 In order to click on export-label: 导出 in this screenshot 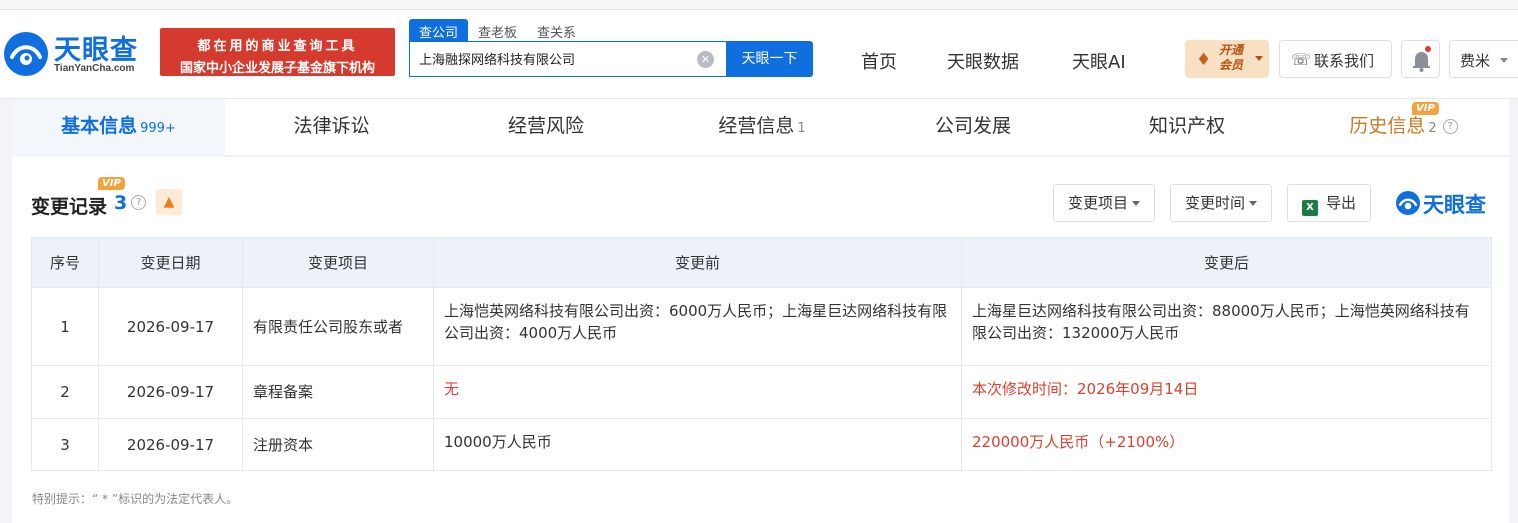, I will do `click(1341, 203)`.